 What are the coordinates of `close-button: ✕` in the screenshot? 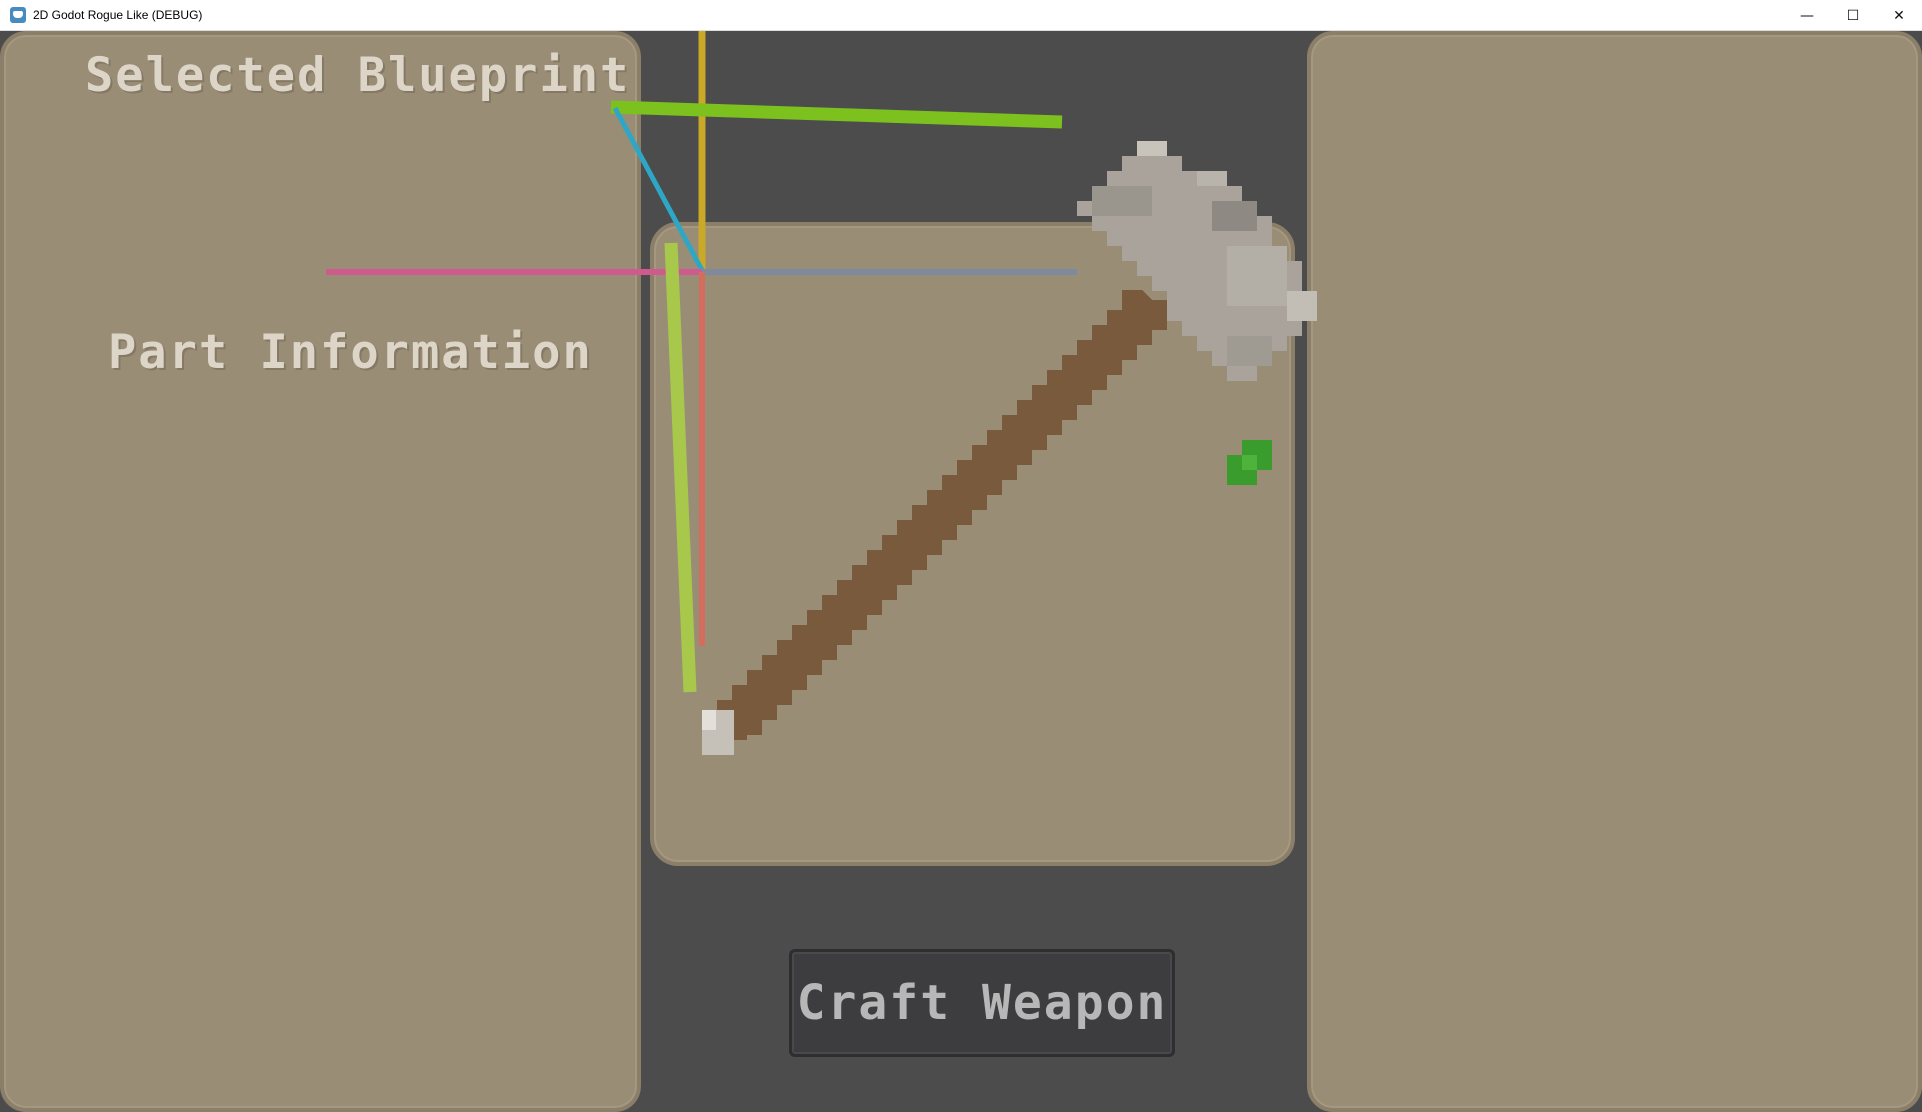 It's located at (1899, 15).